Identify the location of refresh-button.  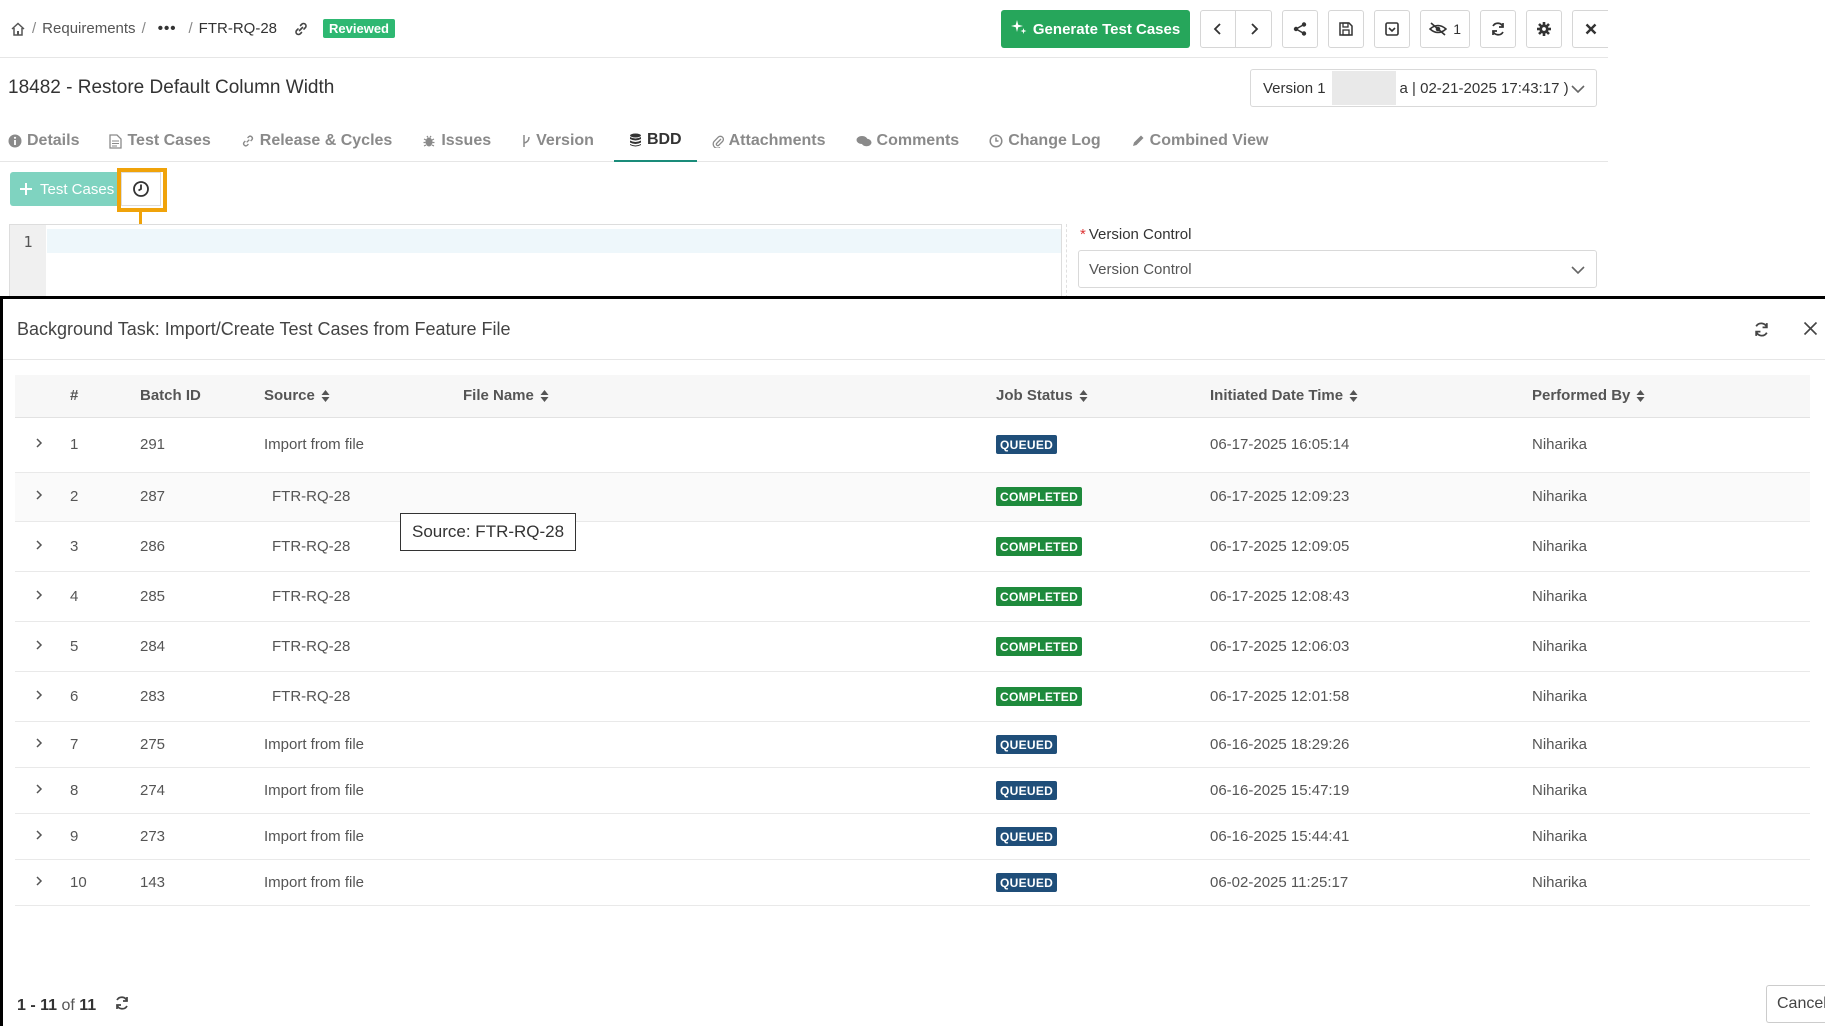
(1498, 29).